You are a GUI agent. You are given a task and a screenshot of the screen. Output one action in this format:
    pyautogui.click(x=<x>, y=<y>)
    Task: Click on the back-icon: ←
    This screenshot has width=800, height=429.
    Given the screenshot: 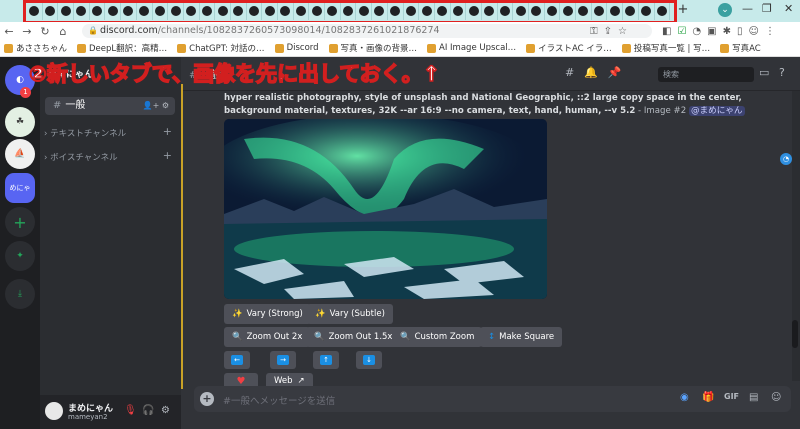 What is the action you would take?
    pyautogui.click(x=9, y=31)
    